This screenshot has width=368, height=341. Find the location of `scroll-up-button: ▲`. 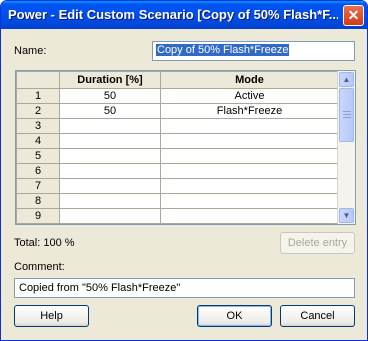

scroll-up-button: ▲ is located at coordinates (346, 79).